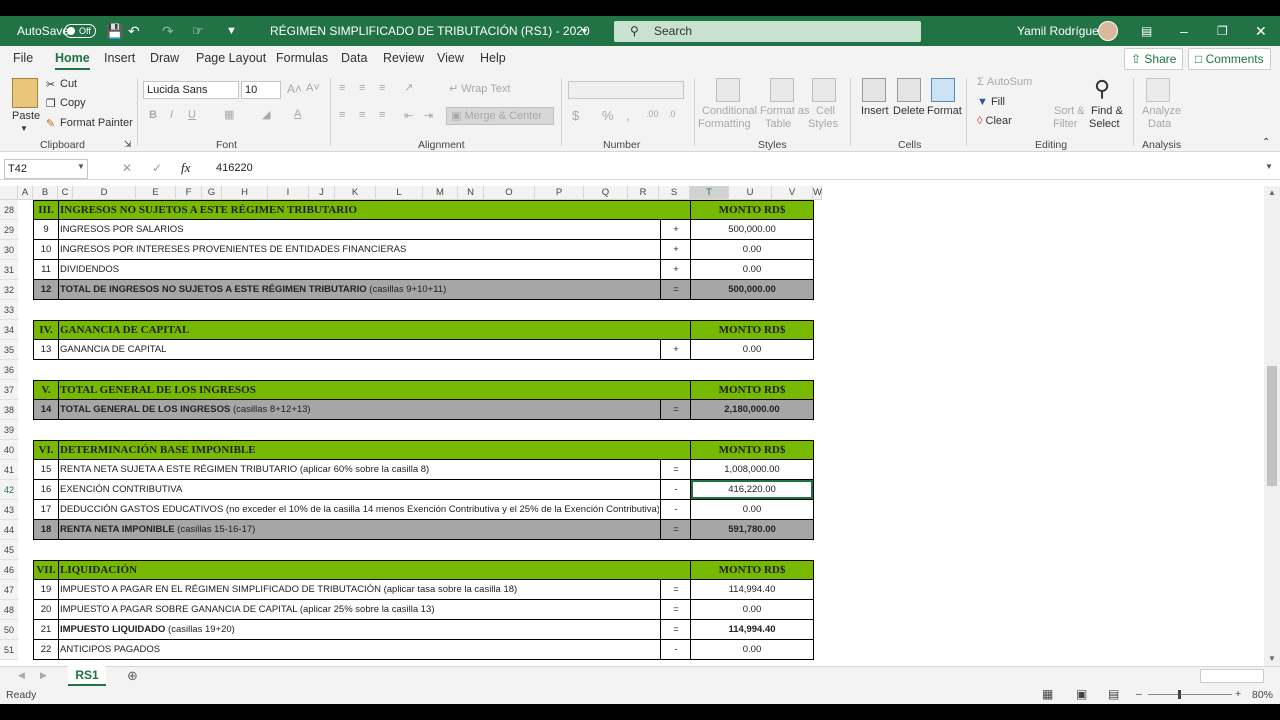 Image resolution: width=1280 pixels, height=720 pixels. Describe the element at coordinates (674, 193) in the screenshot. I see `column-header: S` at that location.